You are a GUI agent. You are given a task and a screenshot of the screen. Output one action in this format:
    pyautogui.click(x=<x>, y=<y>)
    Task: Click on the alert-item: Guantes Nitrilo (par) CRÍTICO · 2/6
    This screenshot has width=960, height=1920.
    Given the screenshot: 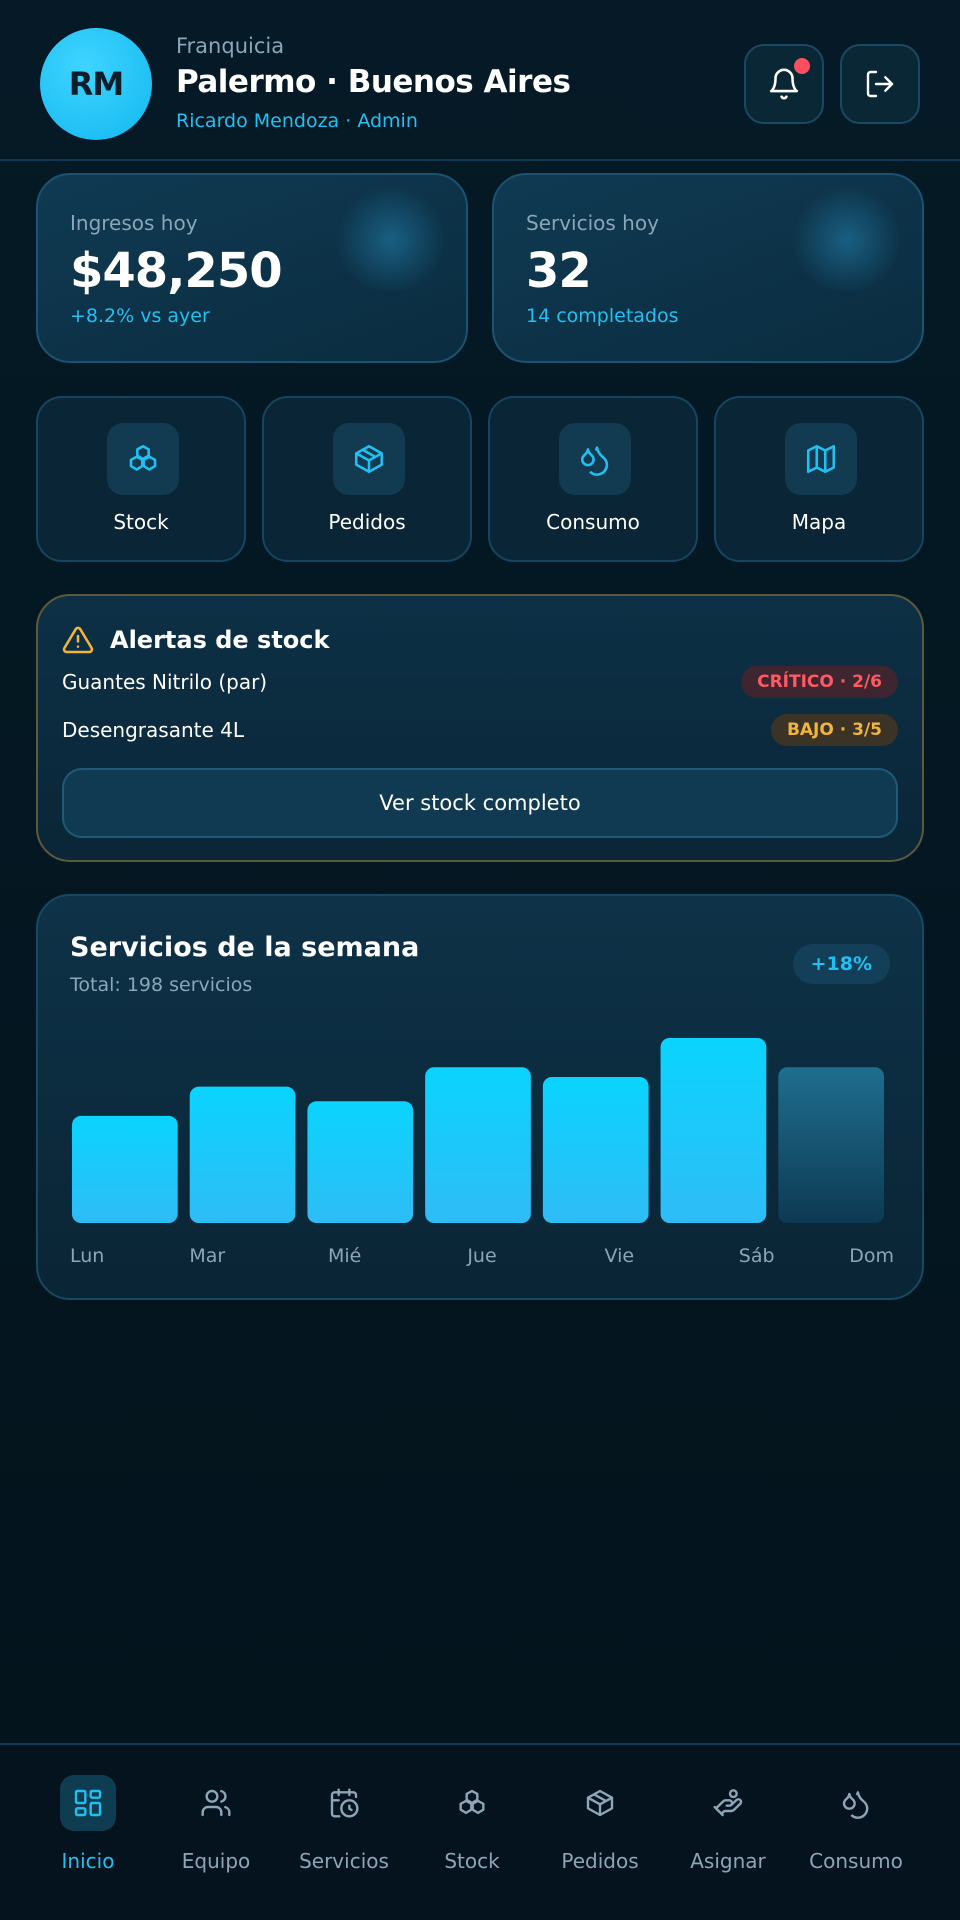 What is the action you would take?
    pyautogui.click(x=480, y=682)
    